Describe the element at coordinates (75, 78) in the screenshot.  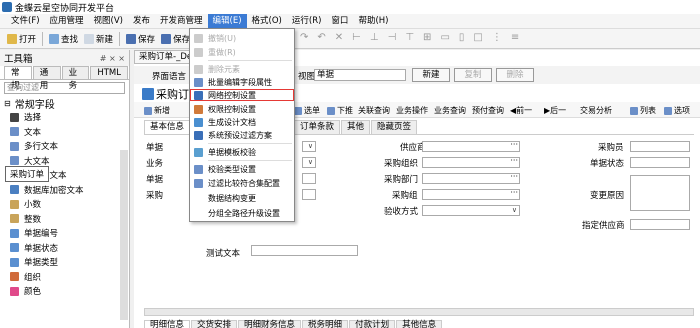
I see `tab-business: 业务` at that location.